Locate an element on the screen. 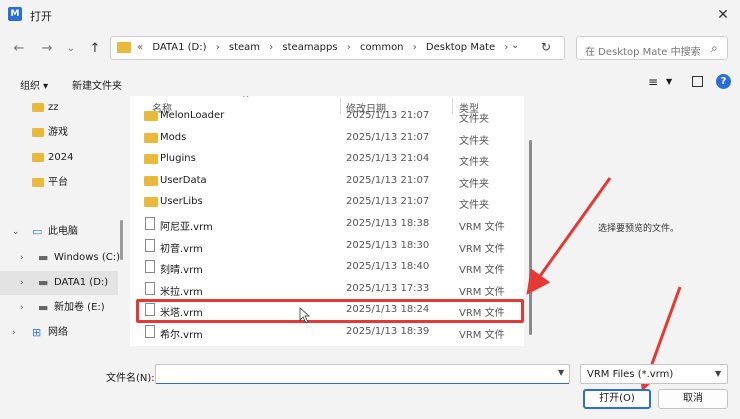  preview-pane-button is located at coordinates (697, 81).